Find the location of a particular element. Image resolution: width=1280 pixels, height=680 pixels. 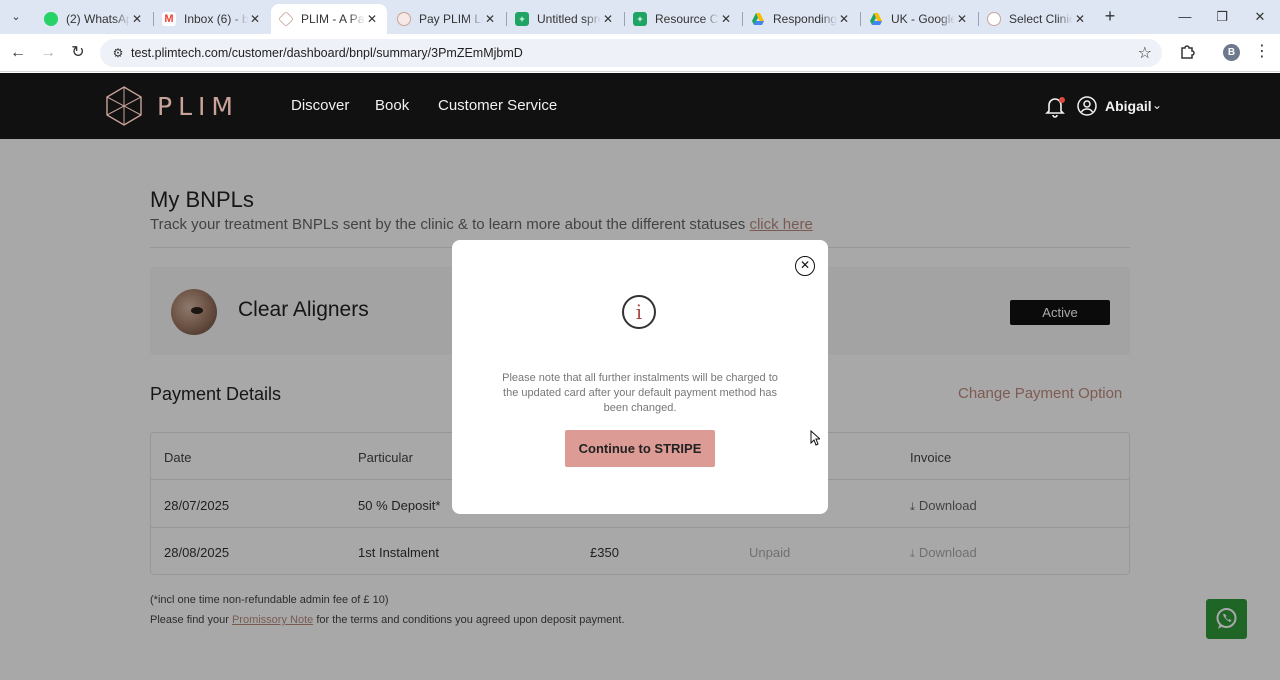

reload-icon: ↻ is located at coordinates (78, 53).